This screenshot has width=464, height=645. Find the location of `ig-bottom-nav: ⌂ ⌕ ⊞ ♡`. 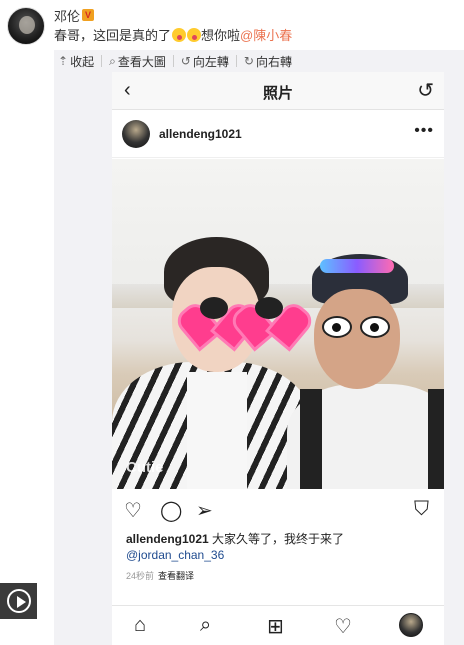

ig-bottom-nav: ⌂ ⌕ ⊞ ♡ is located at coordinates (278, 625).